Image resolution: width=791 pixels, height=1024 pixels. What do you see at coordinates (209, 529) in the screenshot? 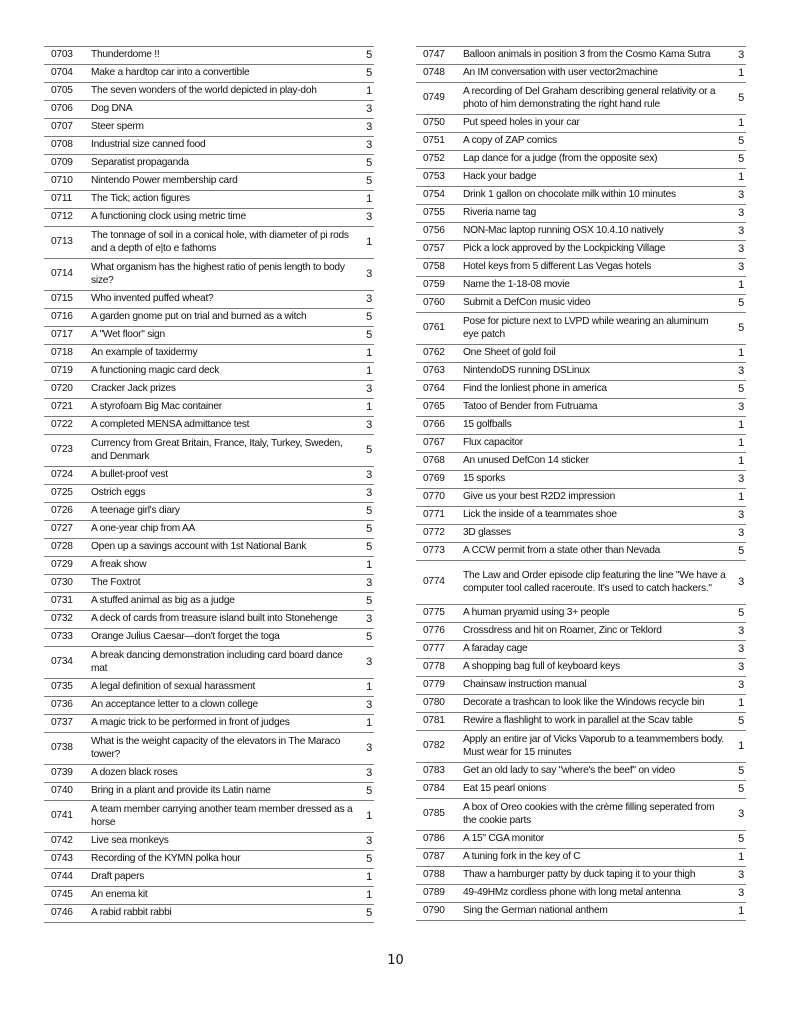
I see `table-row: 0727 A one-year chip from AA 5` at bounding box center [209, 529].